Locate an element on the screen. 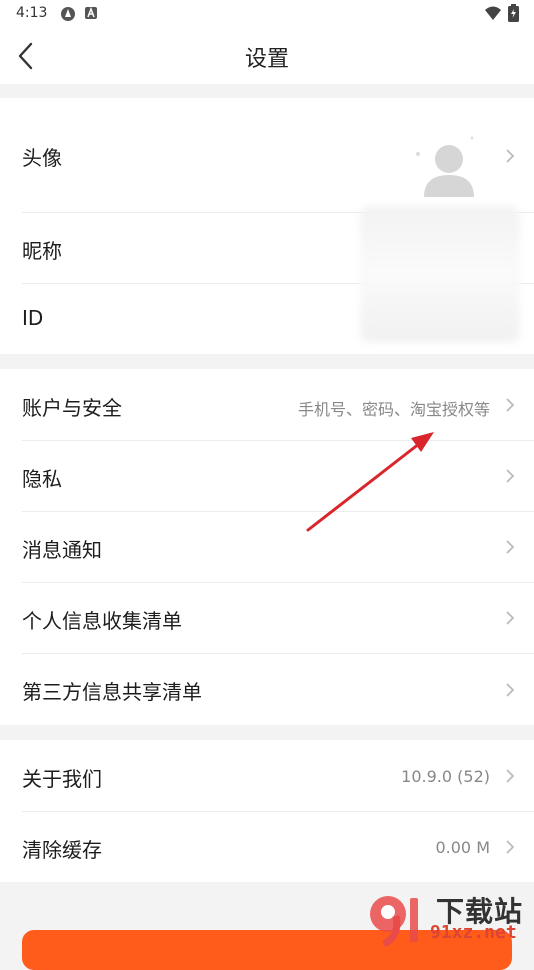 The image size is (534, 970). third-party-list-row: 第三方信息共享清单 is located at coordinates (267, 689).